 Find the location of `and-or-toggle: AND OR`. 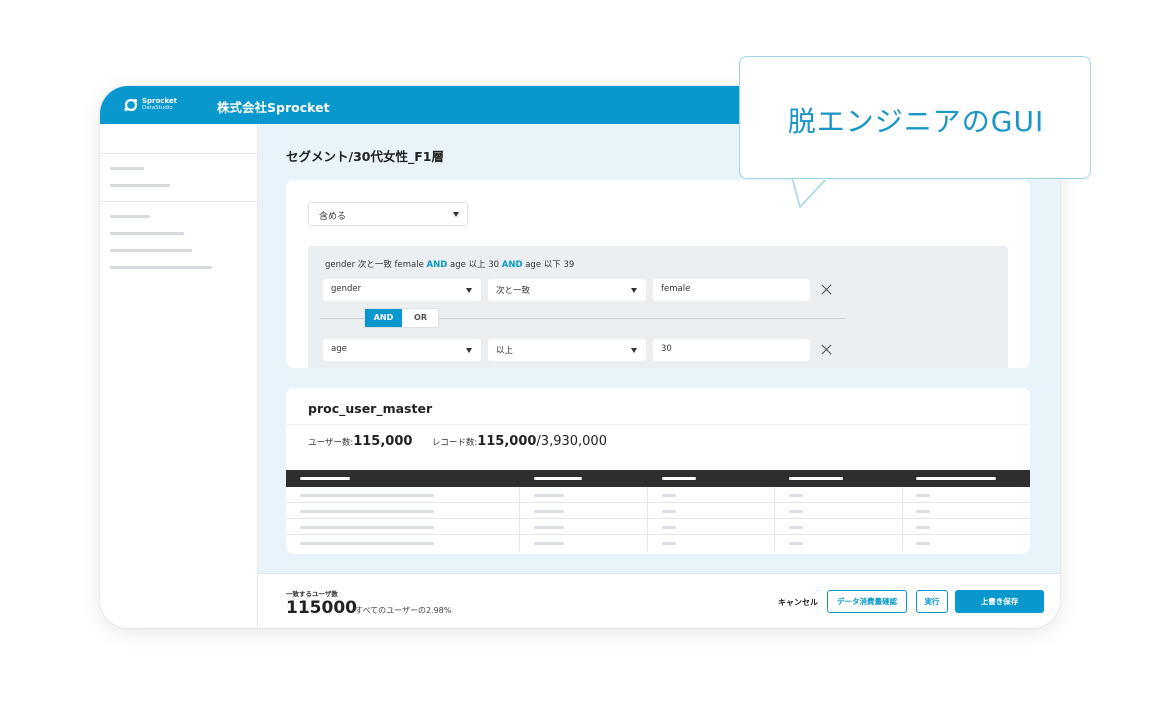

and-or-toggle: AND OR is located at coordinates (401, 318).